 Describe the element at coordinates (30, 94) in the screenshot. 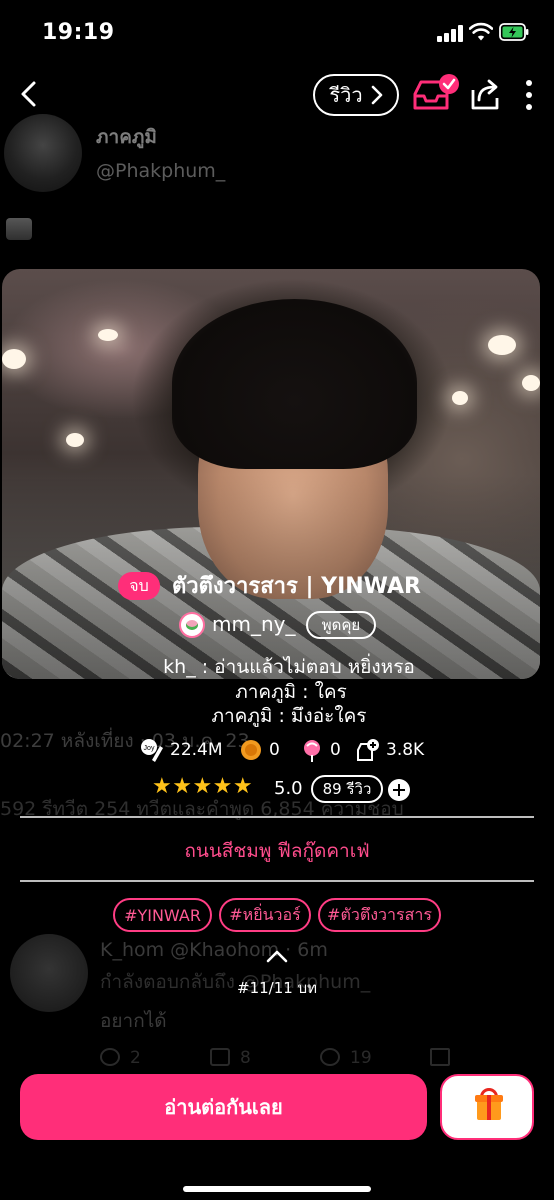

I see `back-button` at that location.